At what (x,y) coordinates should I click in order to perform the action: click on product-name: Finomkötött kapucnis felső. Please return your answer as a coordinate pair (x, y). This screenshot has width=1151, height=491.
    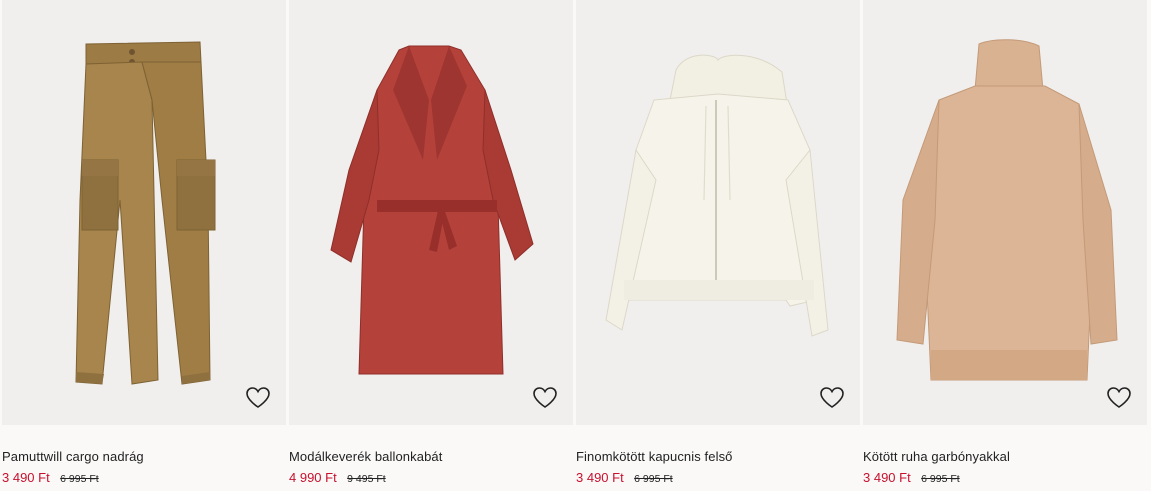
    Looking at the image, I should click on (654, 456).